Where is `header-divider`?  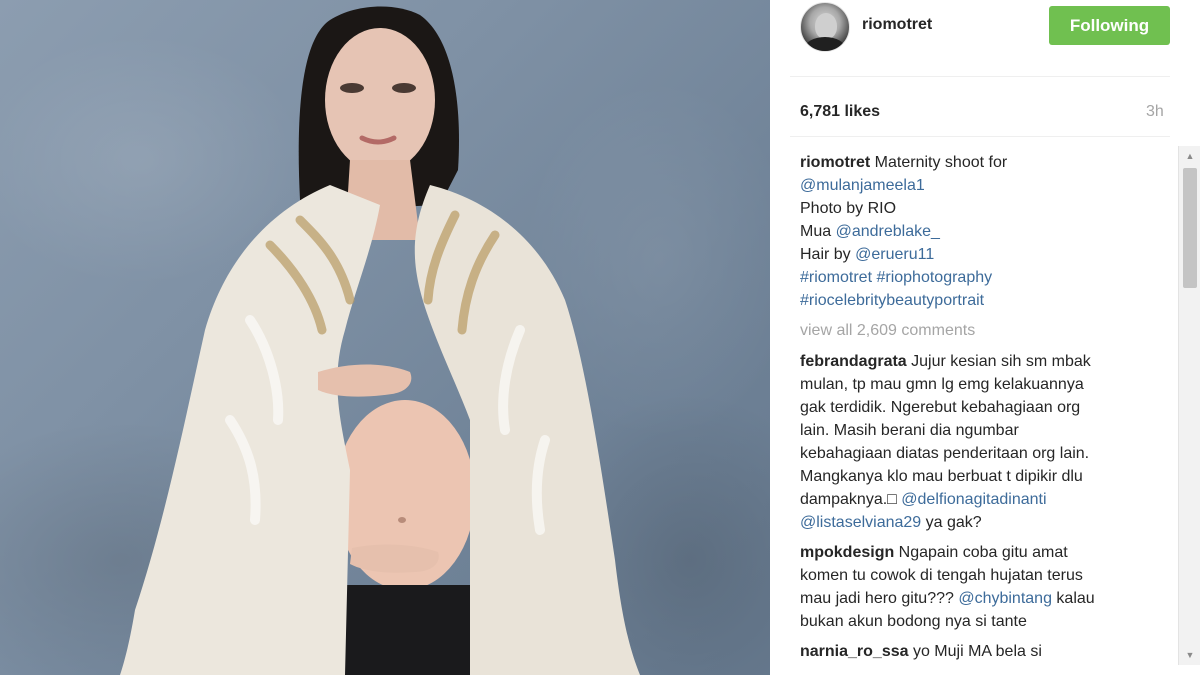 header-divider is located at coordinates (980, 76).